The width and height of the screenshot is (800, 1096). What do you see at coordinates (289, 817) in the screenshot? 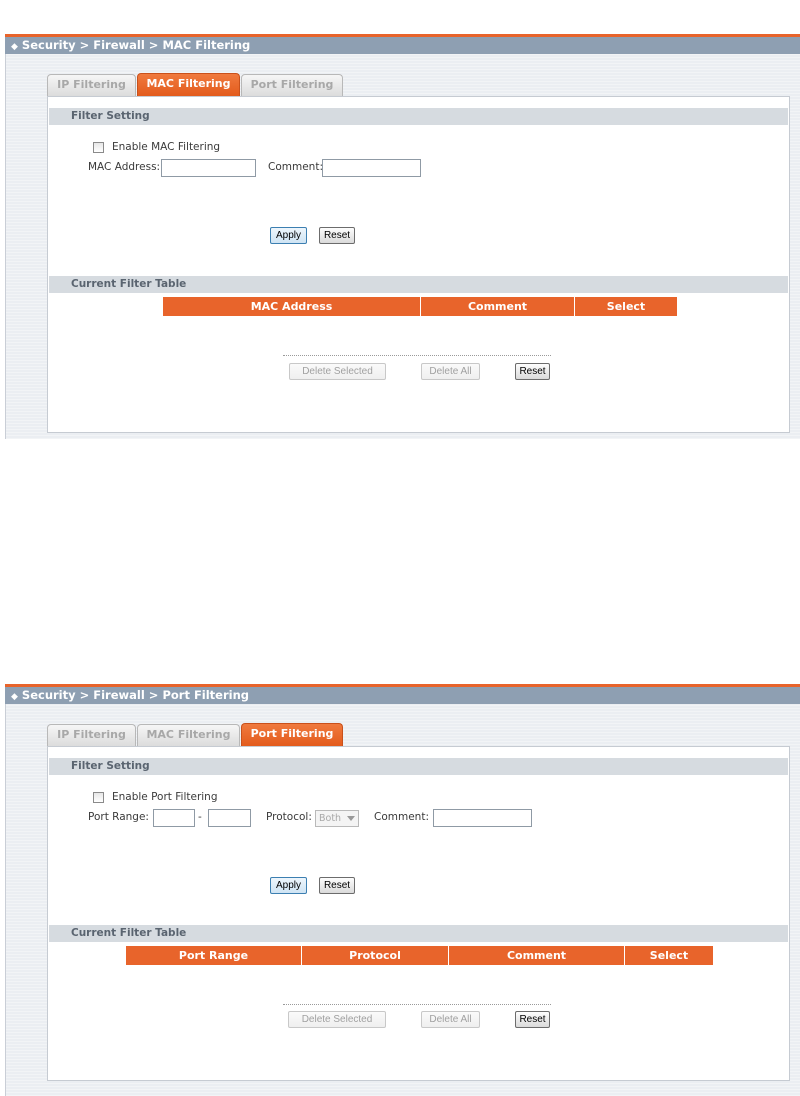
I see `protocol-label: Protocol:` at bounding box center [289, 817].